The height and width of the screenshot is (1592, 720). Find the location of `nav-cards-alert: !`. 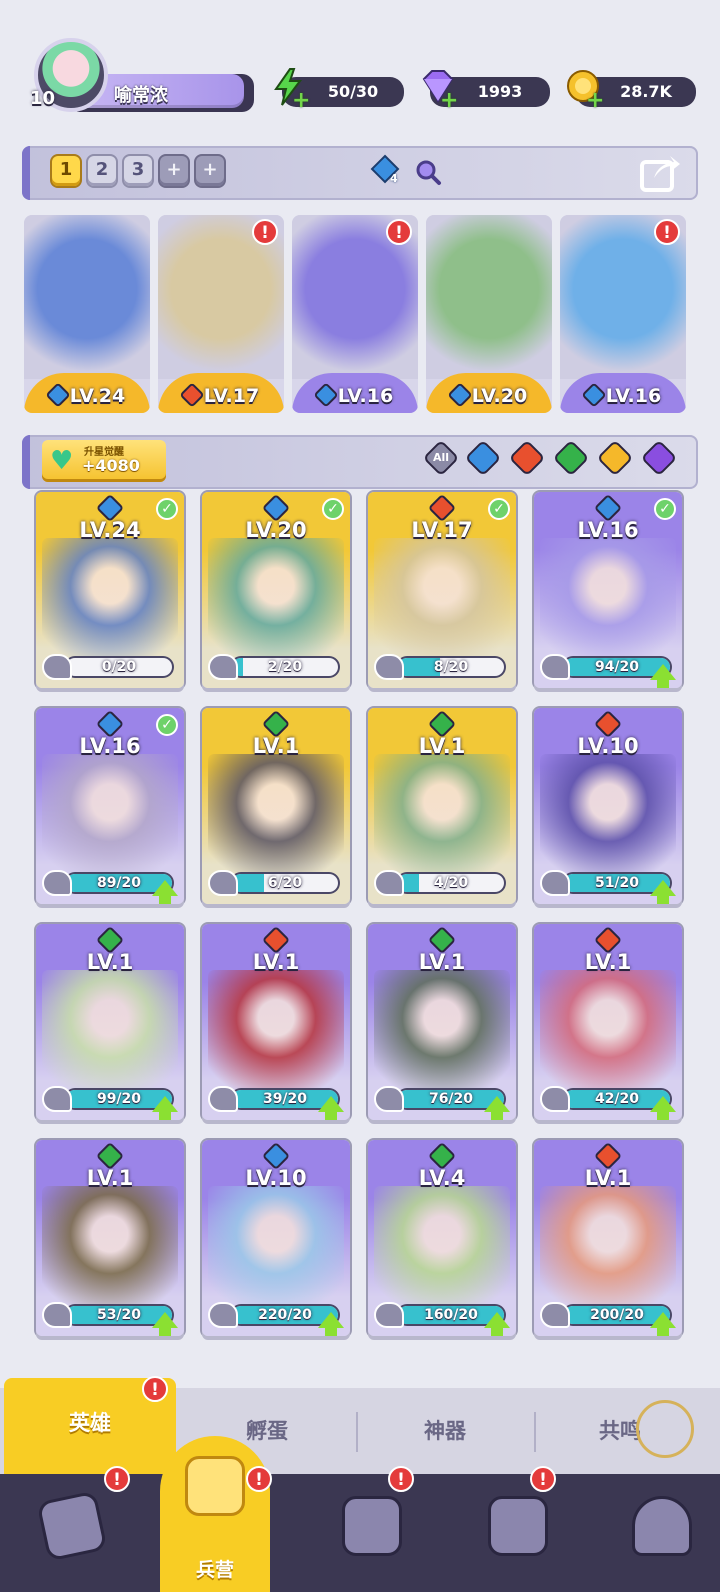

nav-cards-alert: ! is located at coordinates (117, 1479).